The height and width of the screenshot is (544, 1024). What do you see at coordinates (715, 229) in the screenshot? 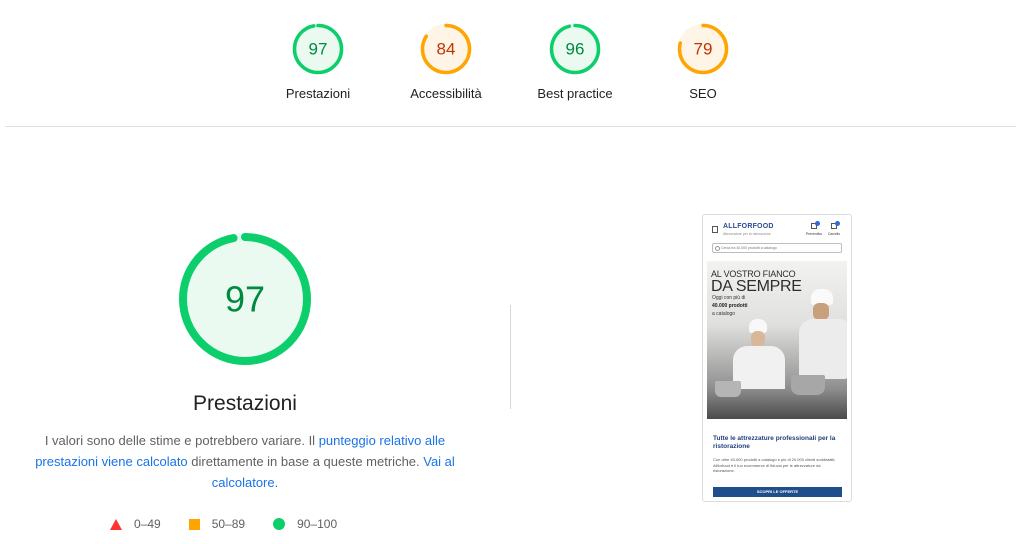
I see `menu-icon` at bounding box center [715, 229].